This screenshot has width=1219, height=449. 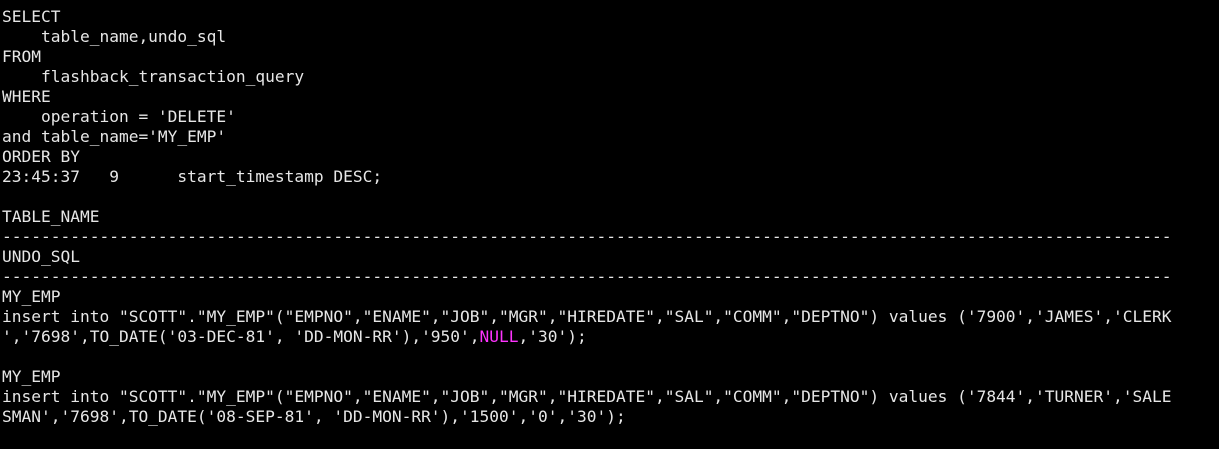 I want to click on column-header-table-name: TABLE_NAME, so click(x=51, y=216).